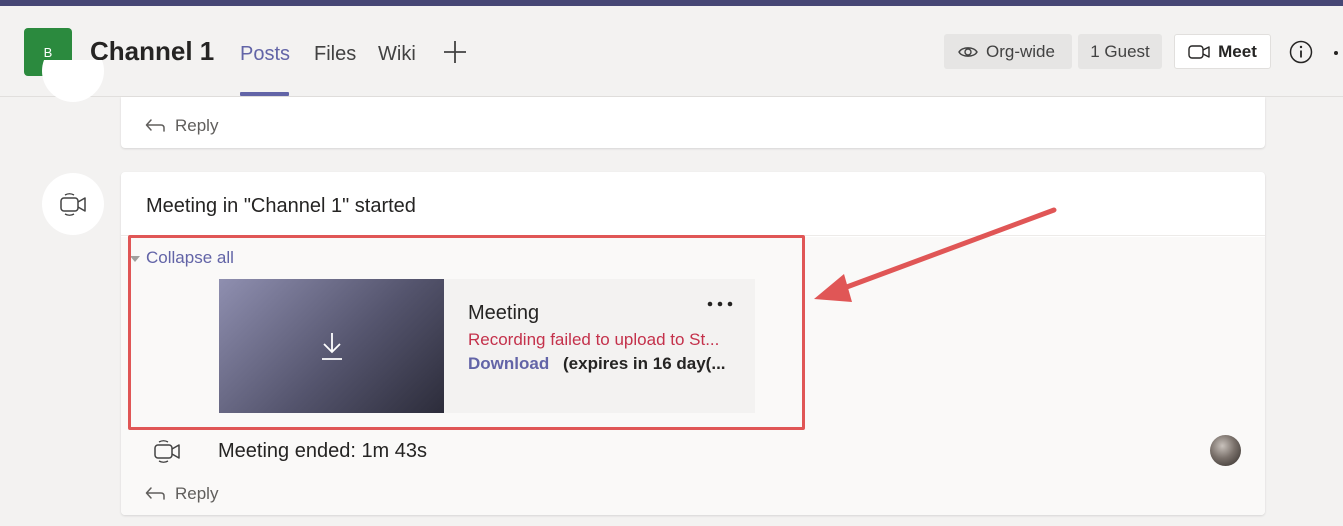 The image size is (1343, 526). What do you see at coordinates (693, 122) in the screenshot?
I see `previous-post-card` at bounding box center [693, 122].